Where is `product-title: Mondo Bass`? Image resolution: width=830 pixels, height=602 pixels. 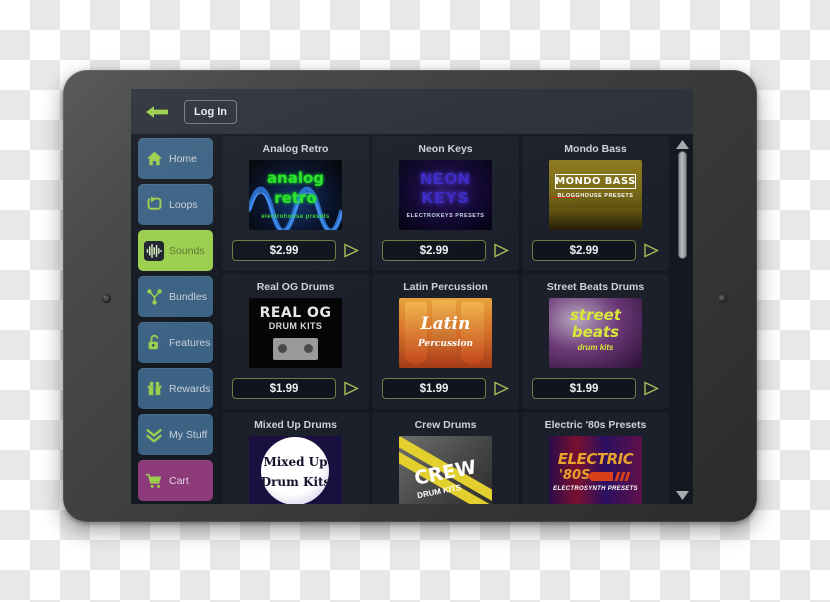 product-title: Mondo Bass is located at coordinates (595, 149).